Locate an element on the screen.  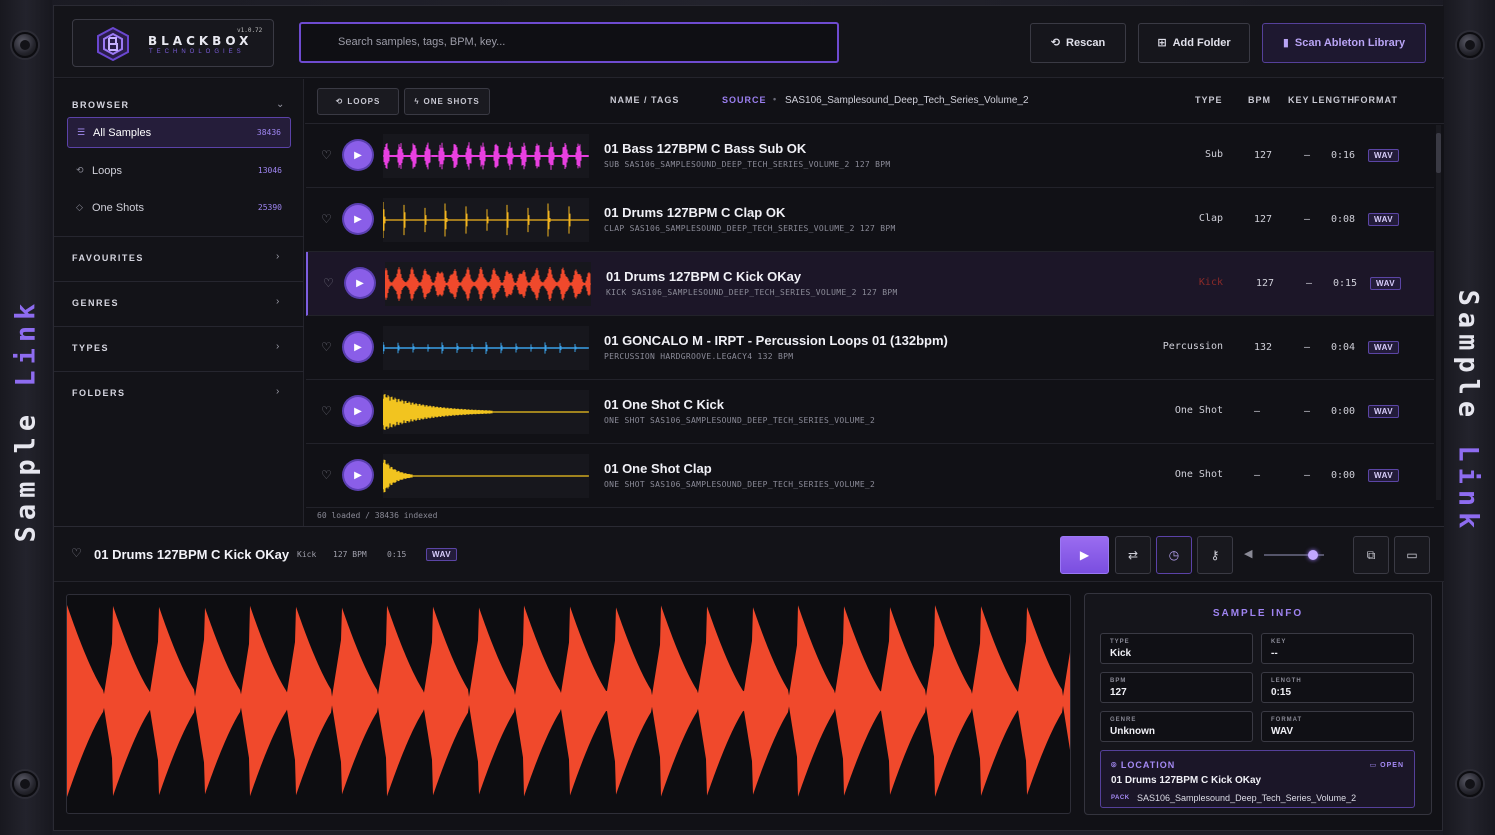
column-source: SOURCE is located at coordinates (744, 100).